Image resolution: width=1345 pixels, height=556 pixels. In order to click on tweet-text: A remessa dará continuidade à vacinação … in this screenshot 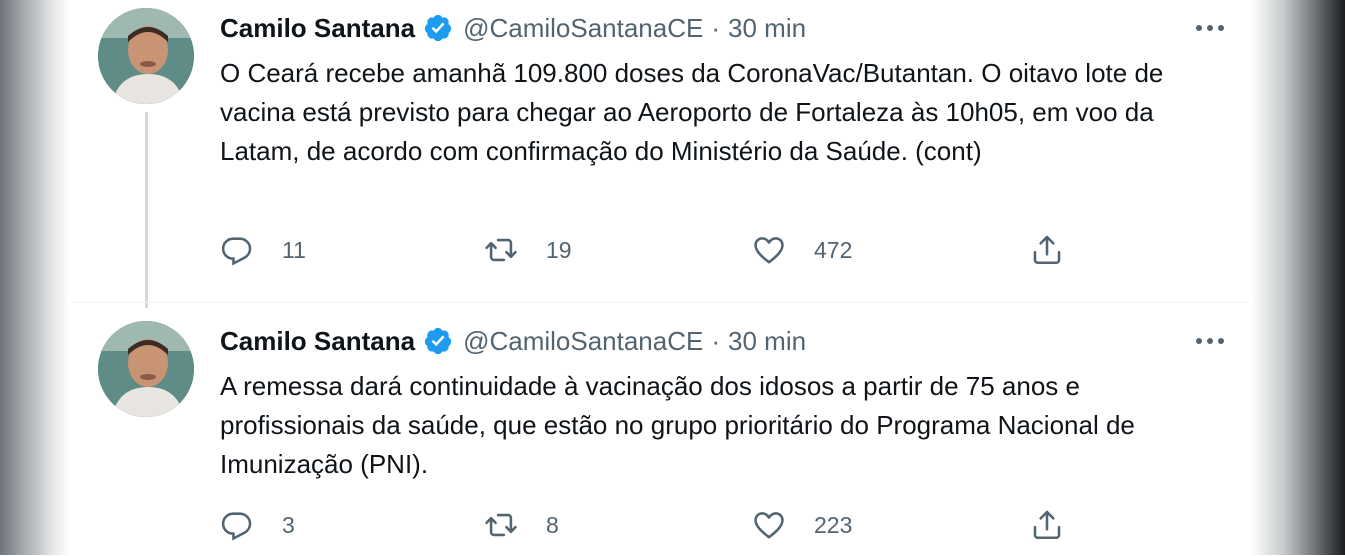, I will do `click(677, 425)`.